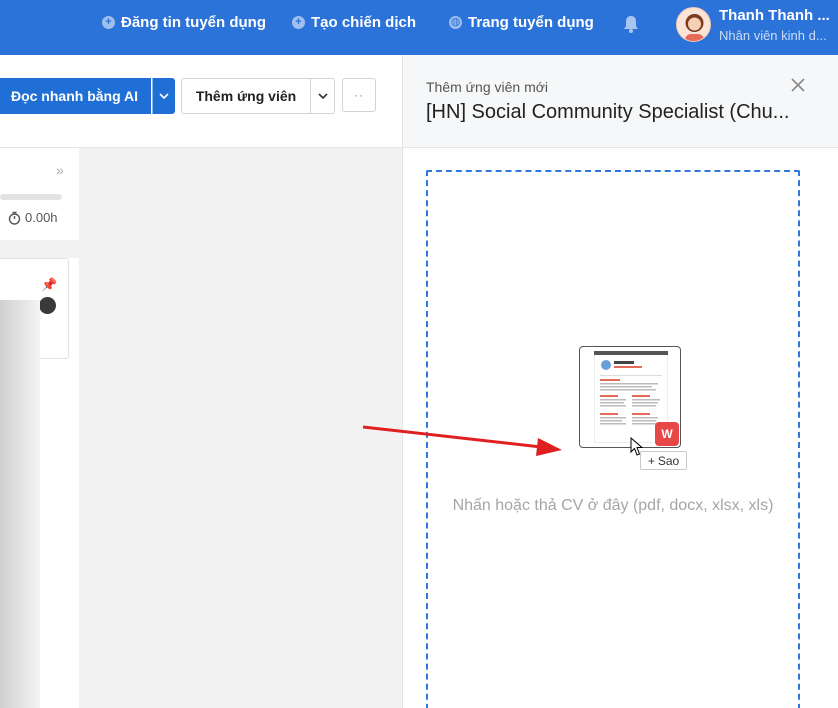 This screenshot has height=708, width=838. What do you see at coordinates (667, 434) in the screenshot?
I see `wps-icon: W` at bounding box center [667, 434].